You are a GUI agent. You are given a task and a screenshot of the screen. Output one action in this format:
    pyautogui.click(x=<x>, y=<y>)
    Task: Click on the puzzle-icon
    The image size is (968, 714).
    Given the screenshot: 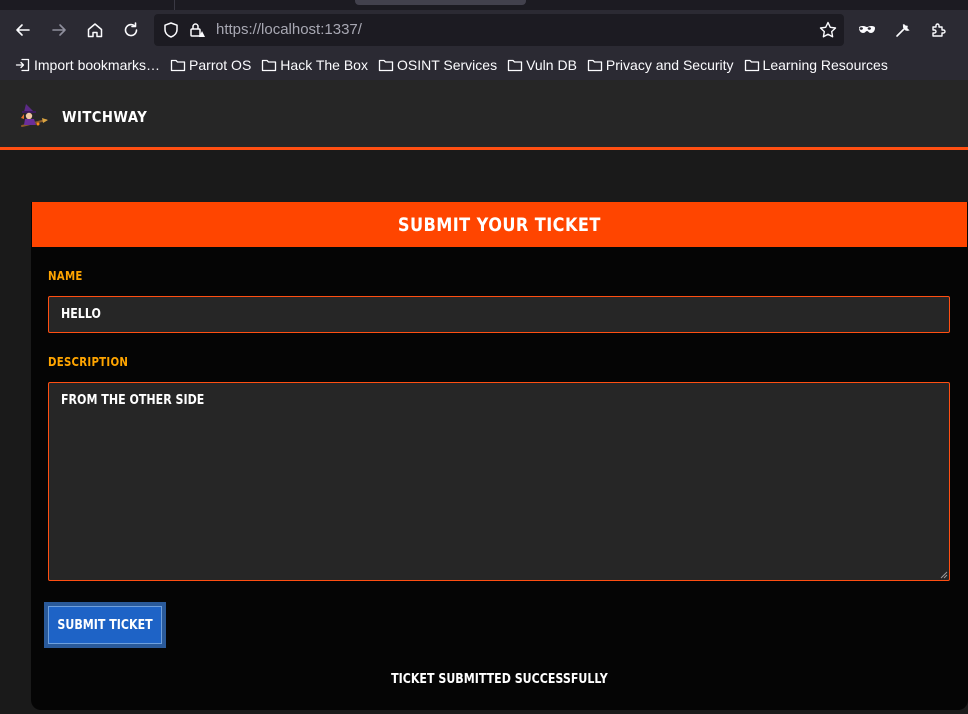 What is the action you would take?
    pyautogui.click(x=939, y=30)
    